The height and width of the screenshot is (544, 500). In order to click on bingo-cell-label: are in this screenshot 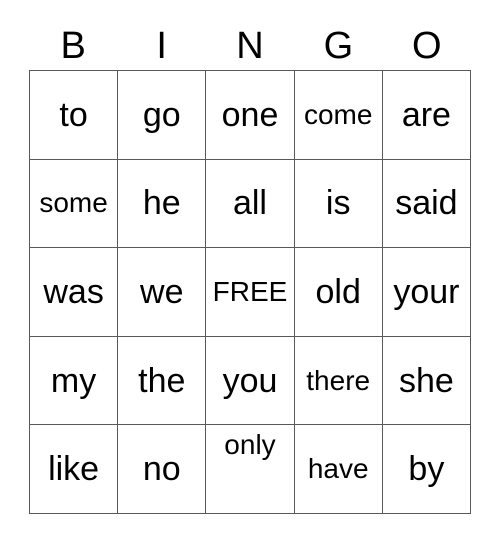, I will do `click(426, 114)`.